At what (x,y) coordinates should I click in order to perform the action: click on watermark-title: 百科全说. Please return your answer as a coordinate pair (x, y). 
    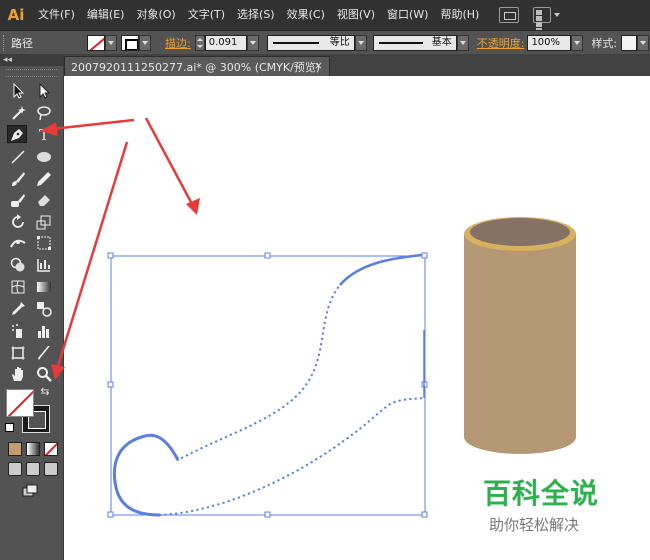
    Looking at the image, I should click on (541, 493).